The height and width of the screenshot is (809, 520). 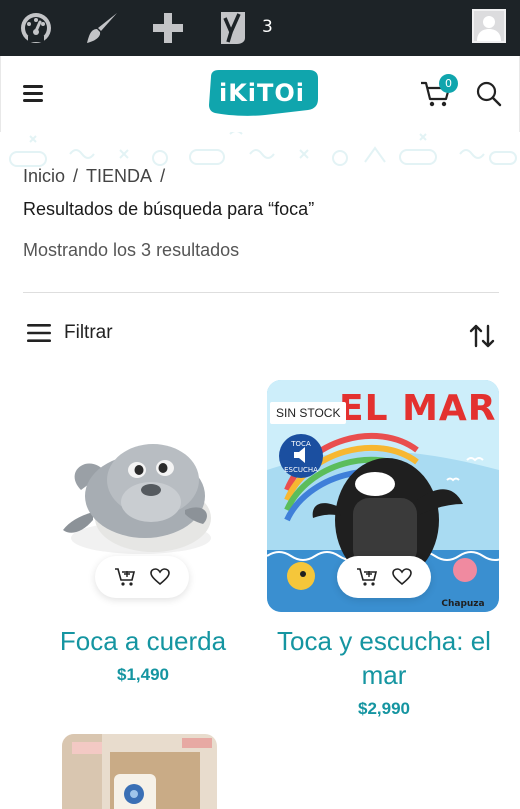 What do you see at coordinates (39, 333) in the screenshot?
I see `filter-menu-icon` at bounding box center [39, 333].